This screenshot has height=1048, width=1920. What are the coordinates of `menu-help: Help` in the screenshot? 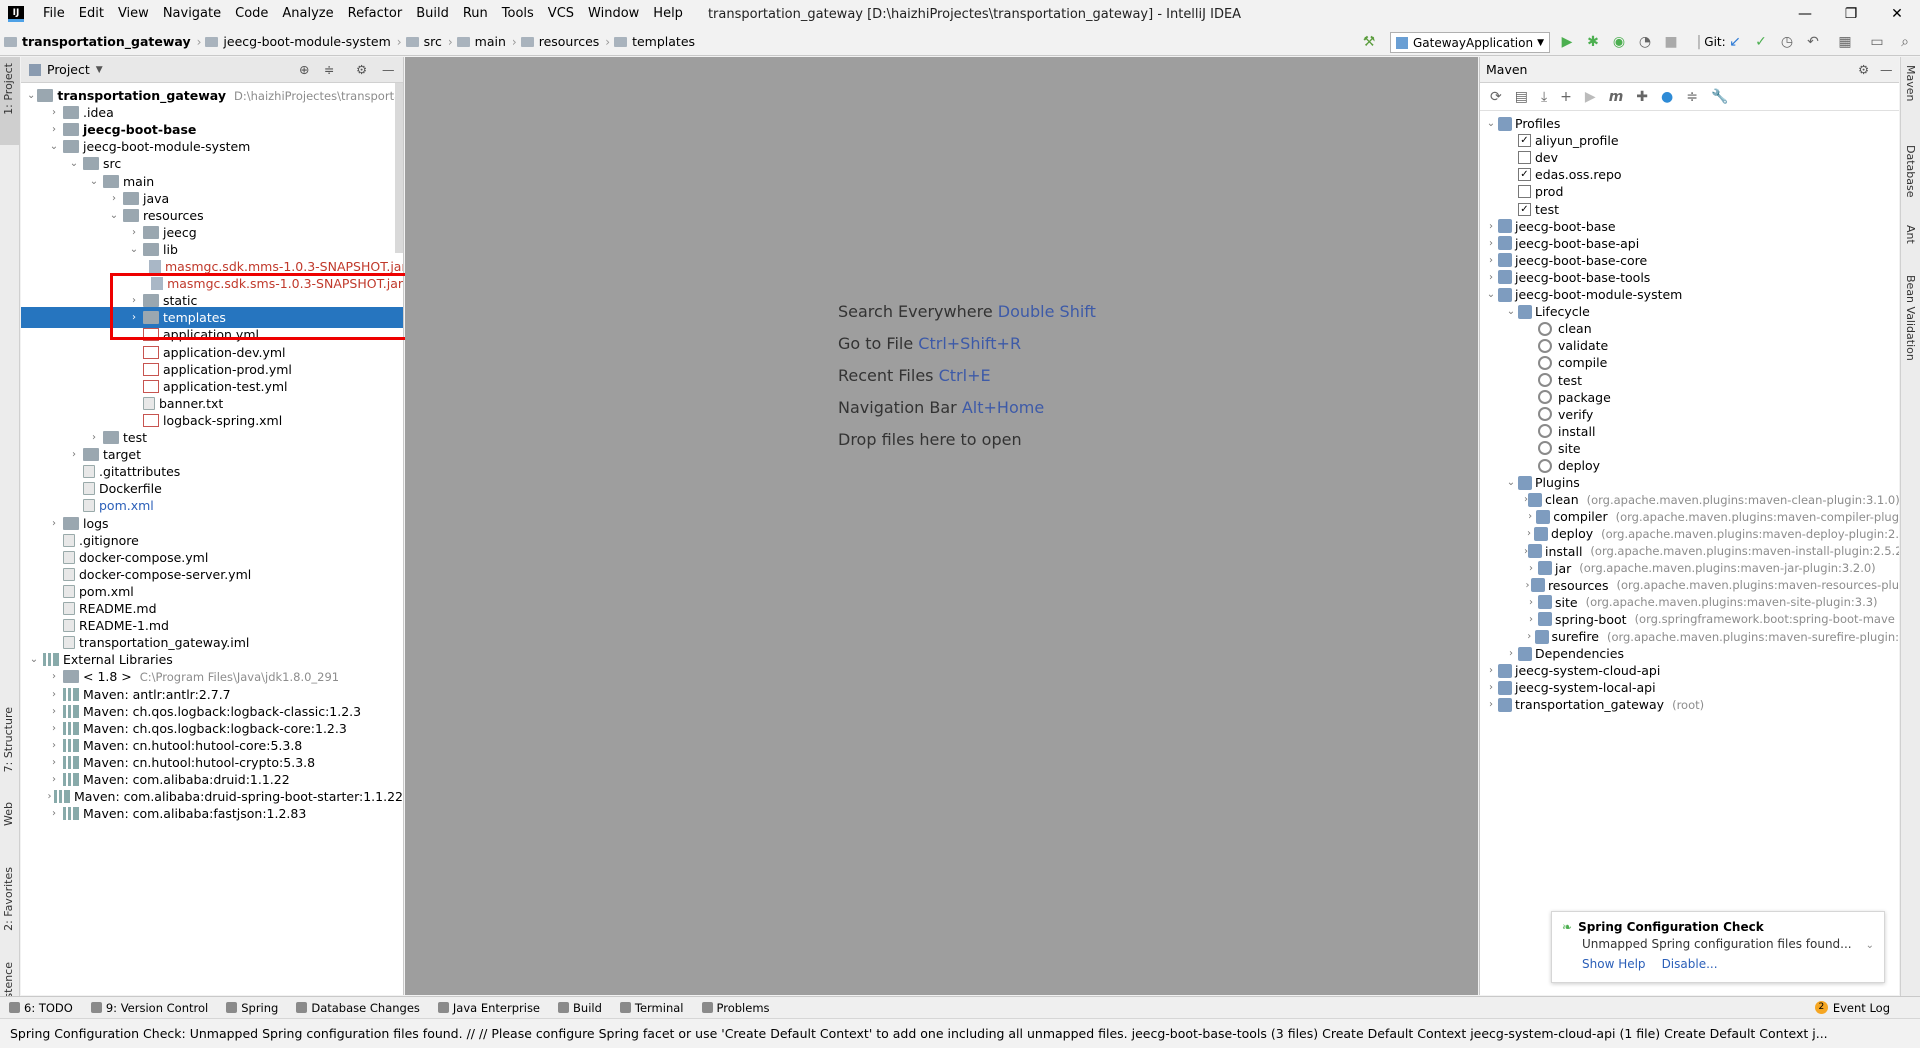 It's located at (668, 14).